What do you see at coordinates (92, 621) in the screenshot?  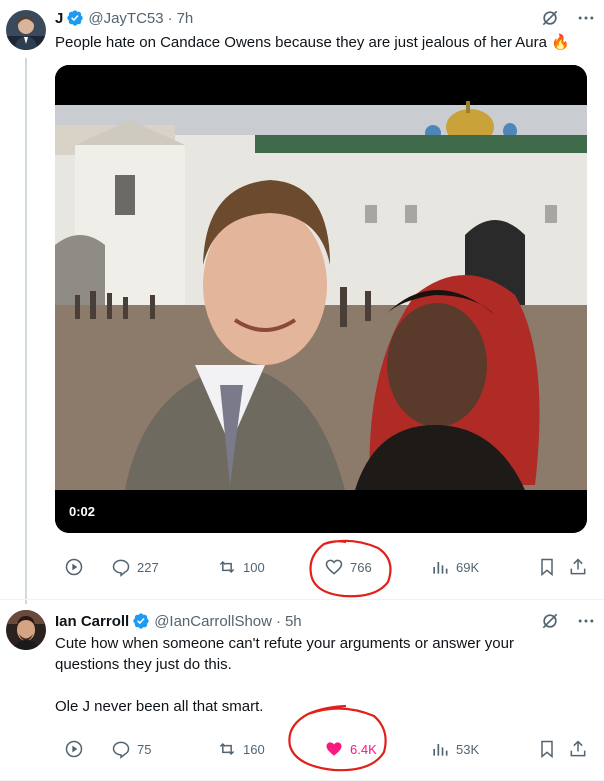 I see `tweet2-author-name: Ian Carroll` at bounding box center [92, 621].